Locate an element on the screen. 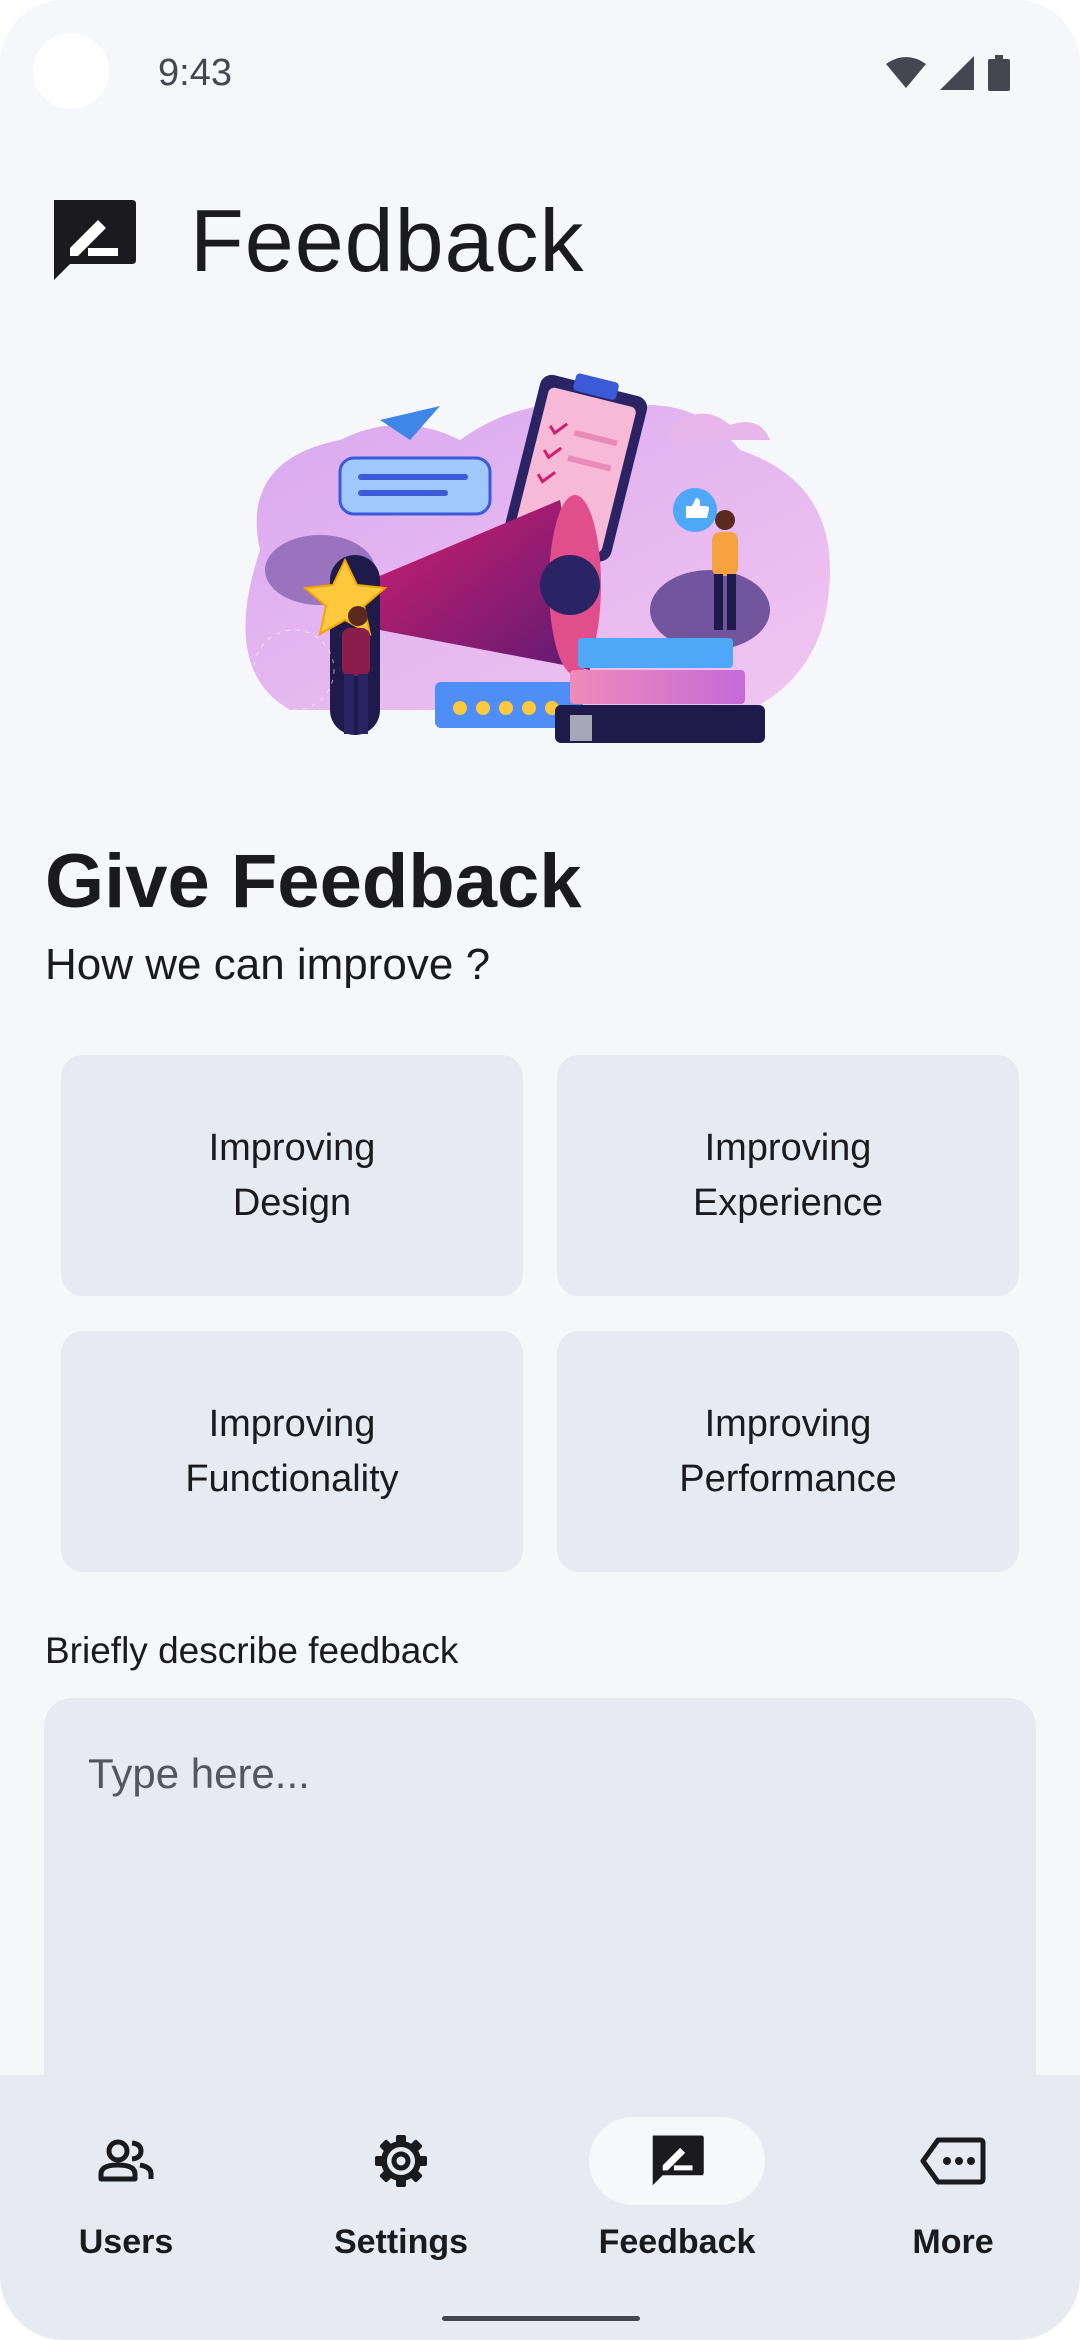  nav-item-settings: Settings is located at coordinates (401, 2189).